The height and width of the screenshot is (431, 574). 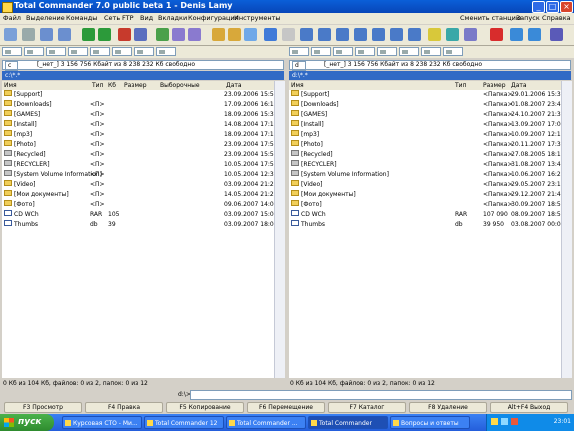 I want to click on left-col-date: Дата, so click(x=234, y=85).